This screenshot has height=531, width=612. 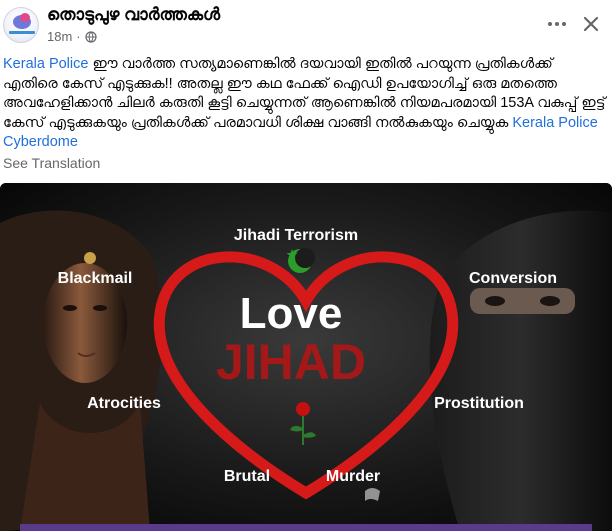 What do you see at coordinates (133, 15) in the screenshot?
I see `page-name-link: തൊടുപുഴ വാർത്തകൾ` at bounding box center [133, 15].